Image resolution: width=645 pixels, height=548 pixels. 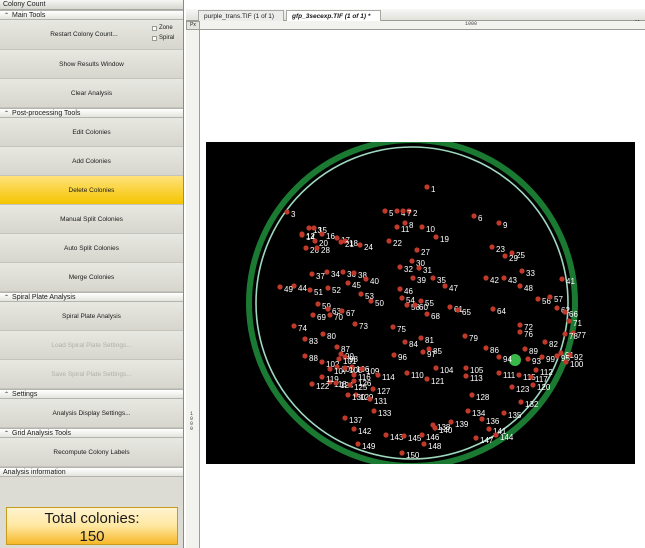 I want to click on clear-analysis-button: Clear Analysis, so click(x=91, y=93).